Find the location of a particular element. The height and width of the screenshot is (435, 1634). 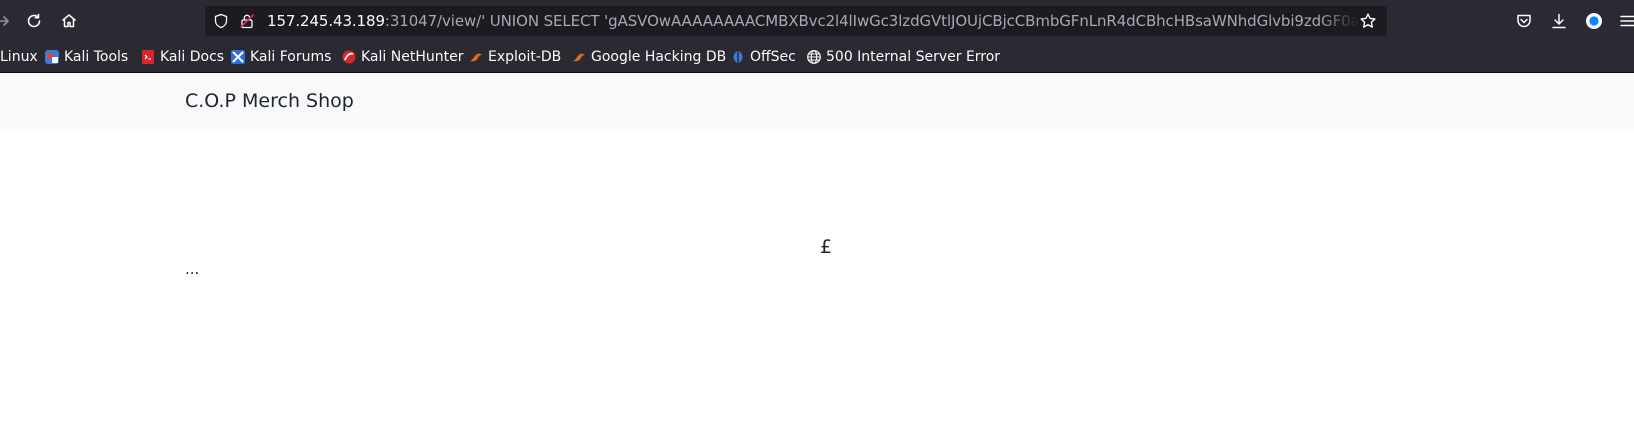

shield-icon is located at coordinates (221, 21).